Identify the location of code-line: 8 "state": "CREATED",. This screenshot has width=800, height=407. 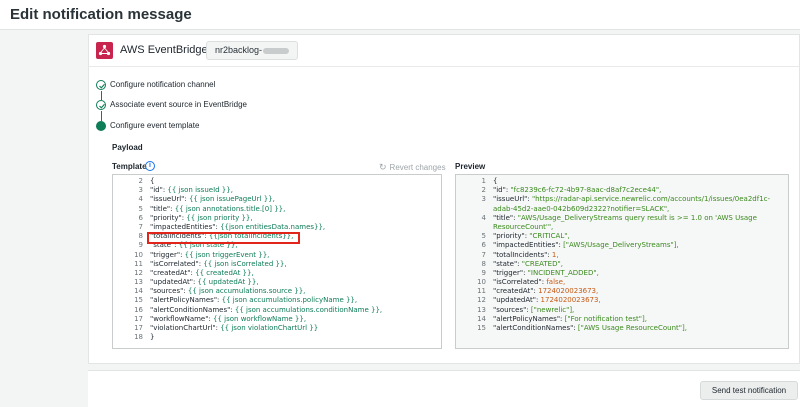
(622, 264).